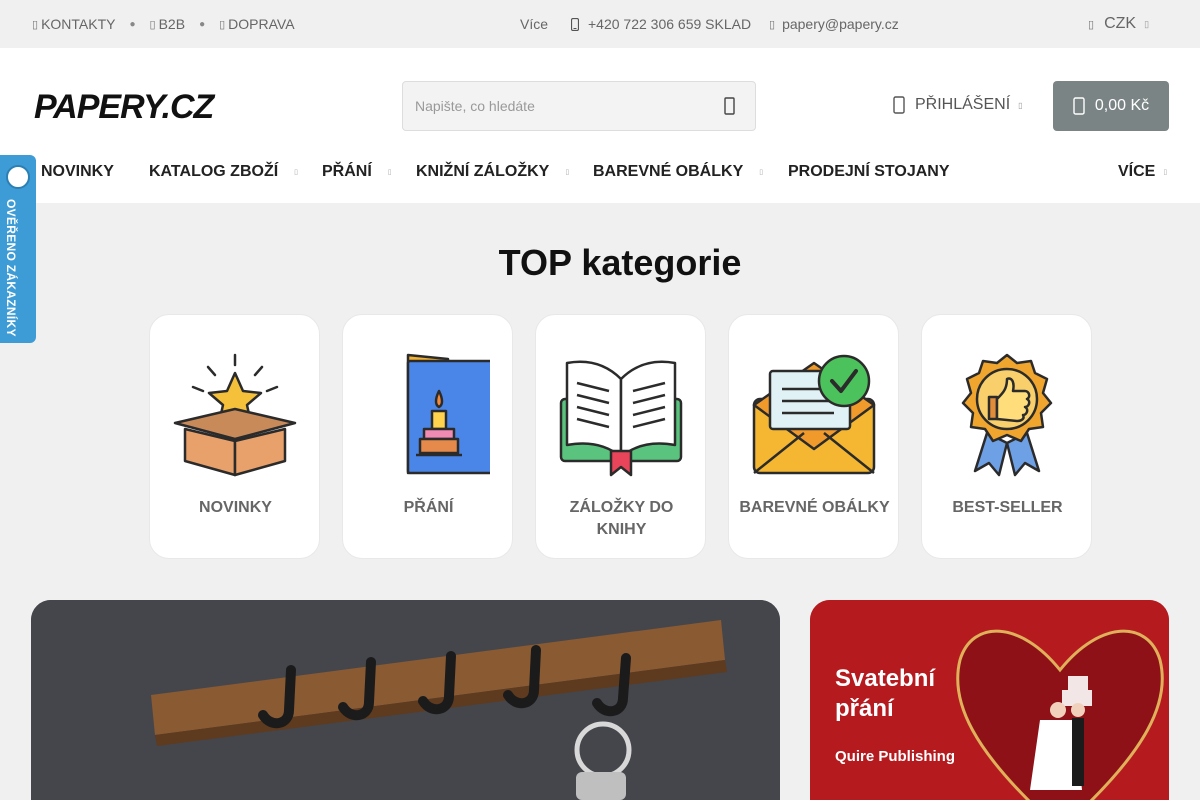 Image resolution: width=1200 pixels, height=800 pixels. What do you see at coordinates (124, 107) in the screenshot?
I see `site-logo: PAPERY.CZ` at bounding box center [124, 107].